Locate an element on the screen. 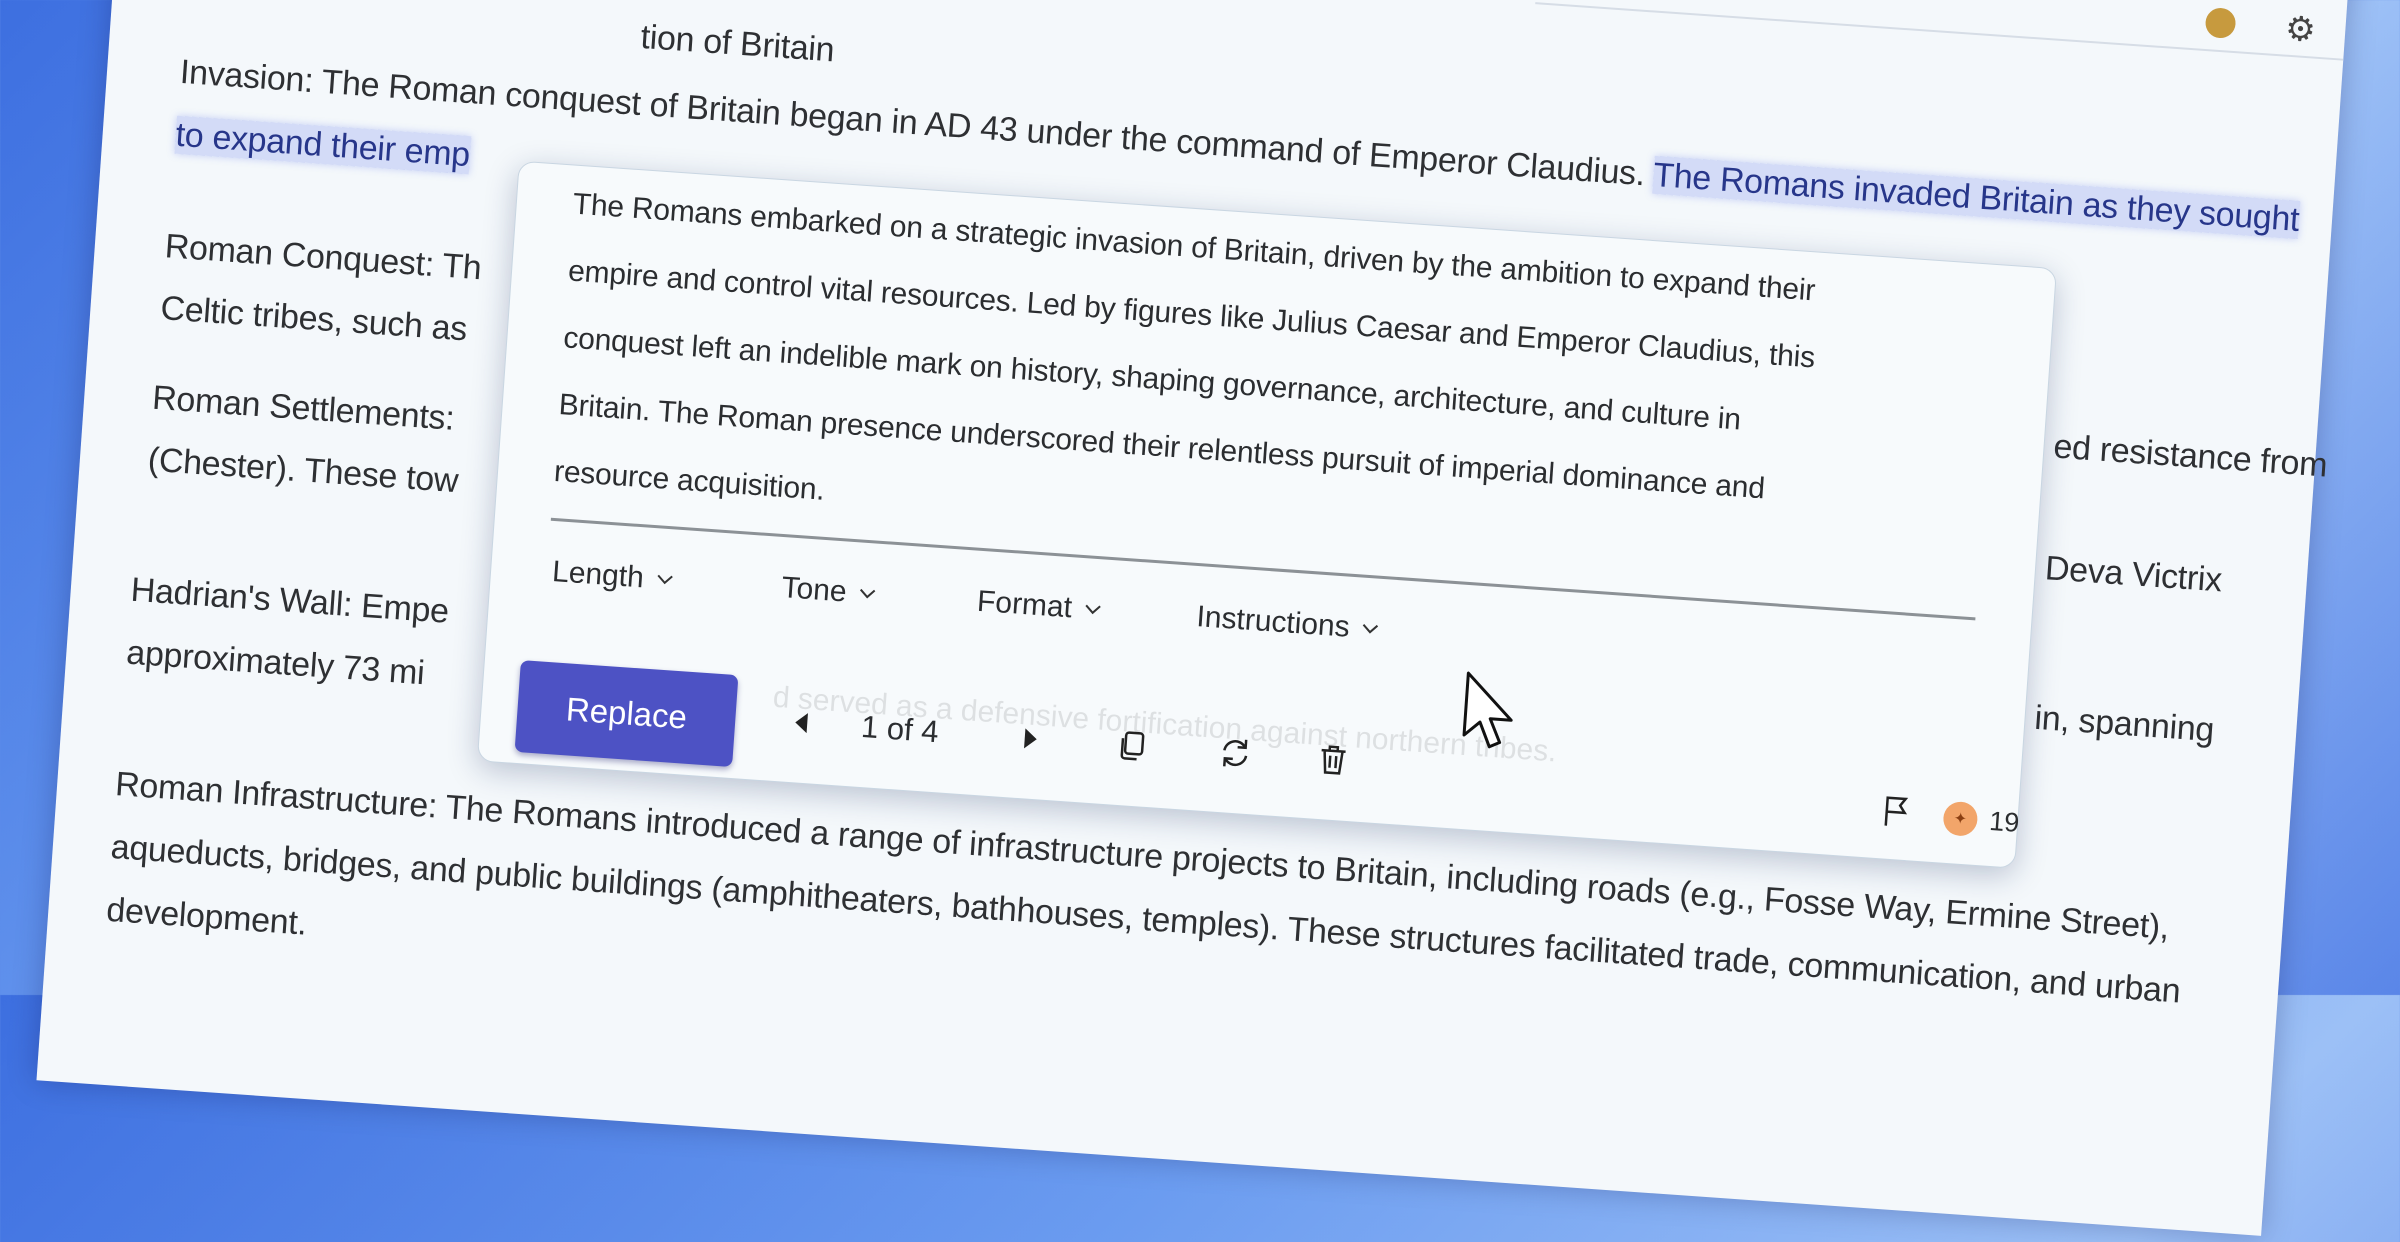 The image size is (2400, 1242). credits-icon: ✦ is located at coordinates (1960, 818).